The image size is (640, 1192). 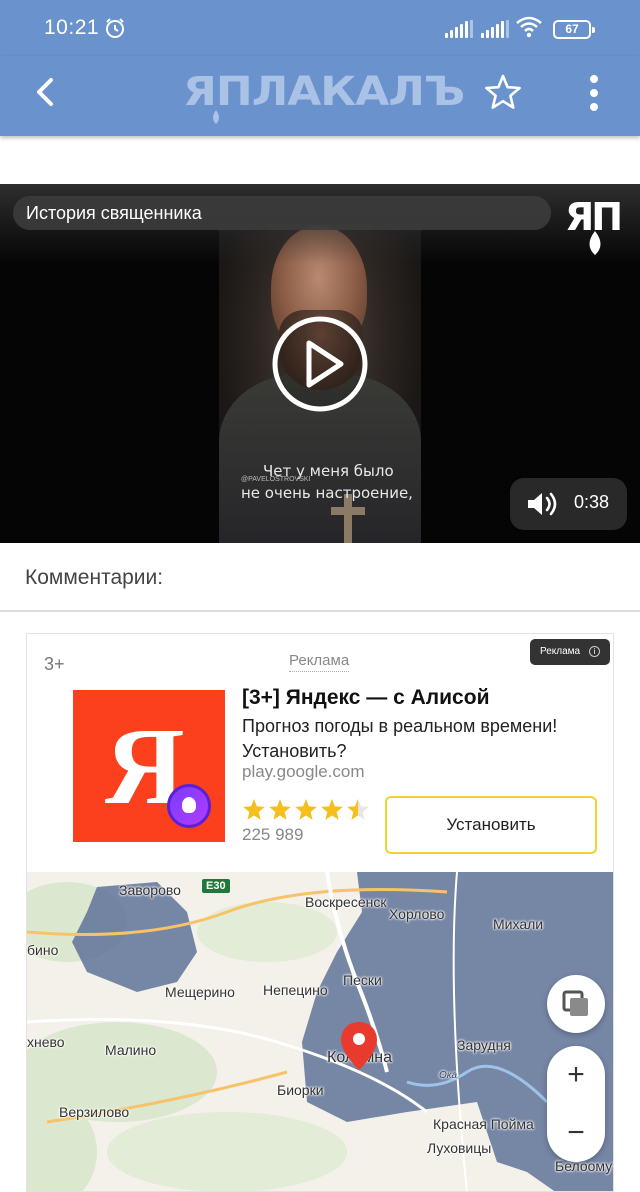 What do you see at coordinates (484, 1045) in the screenshot?
I see `map-label: Зарудня` at bounding box center [484, 1045].